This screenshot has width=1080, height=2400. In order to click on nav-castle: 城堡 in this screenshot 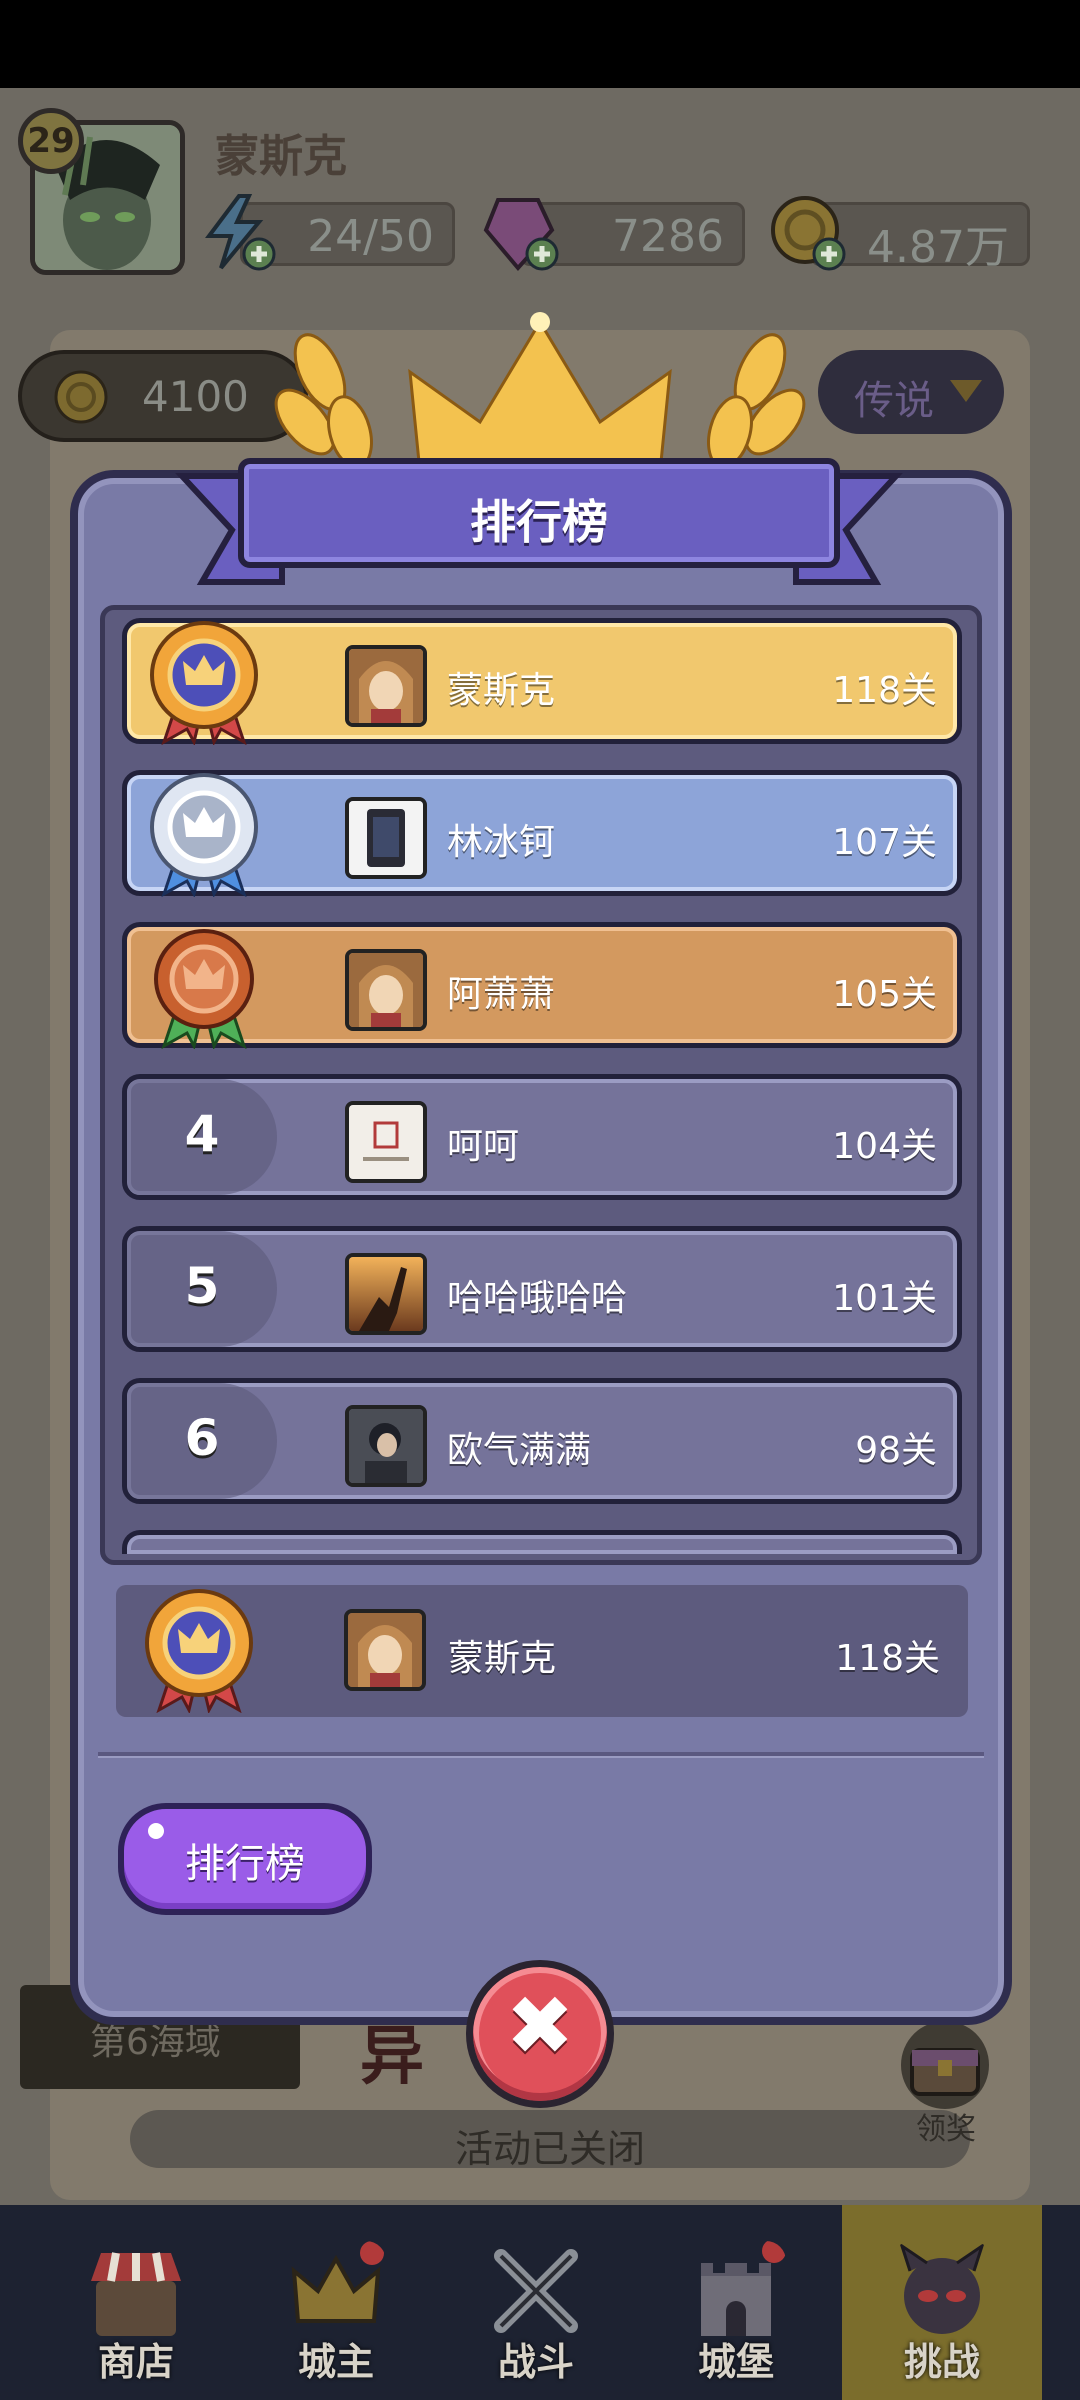, I will do `click(736, 2302)`.